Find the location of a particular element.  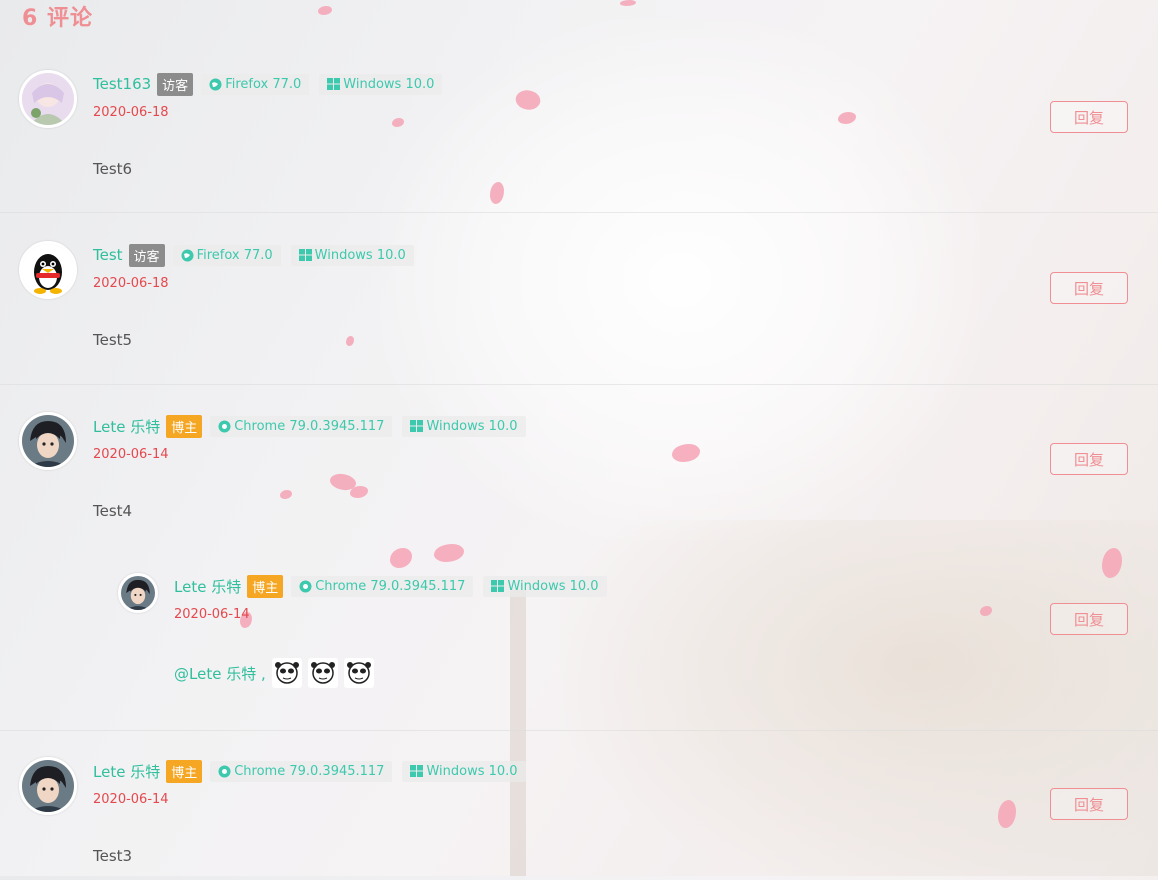

comment-text: Test3 is located at coordinates (113, 856).